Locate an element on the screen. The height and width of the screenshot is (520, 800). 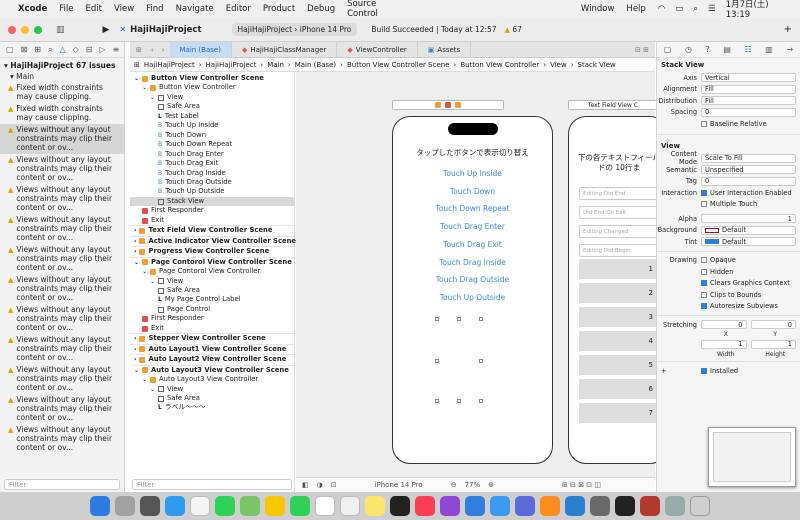
add-icon: + is located at coordinates (788, 29).